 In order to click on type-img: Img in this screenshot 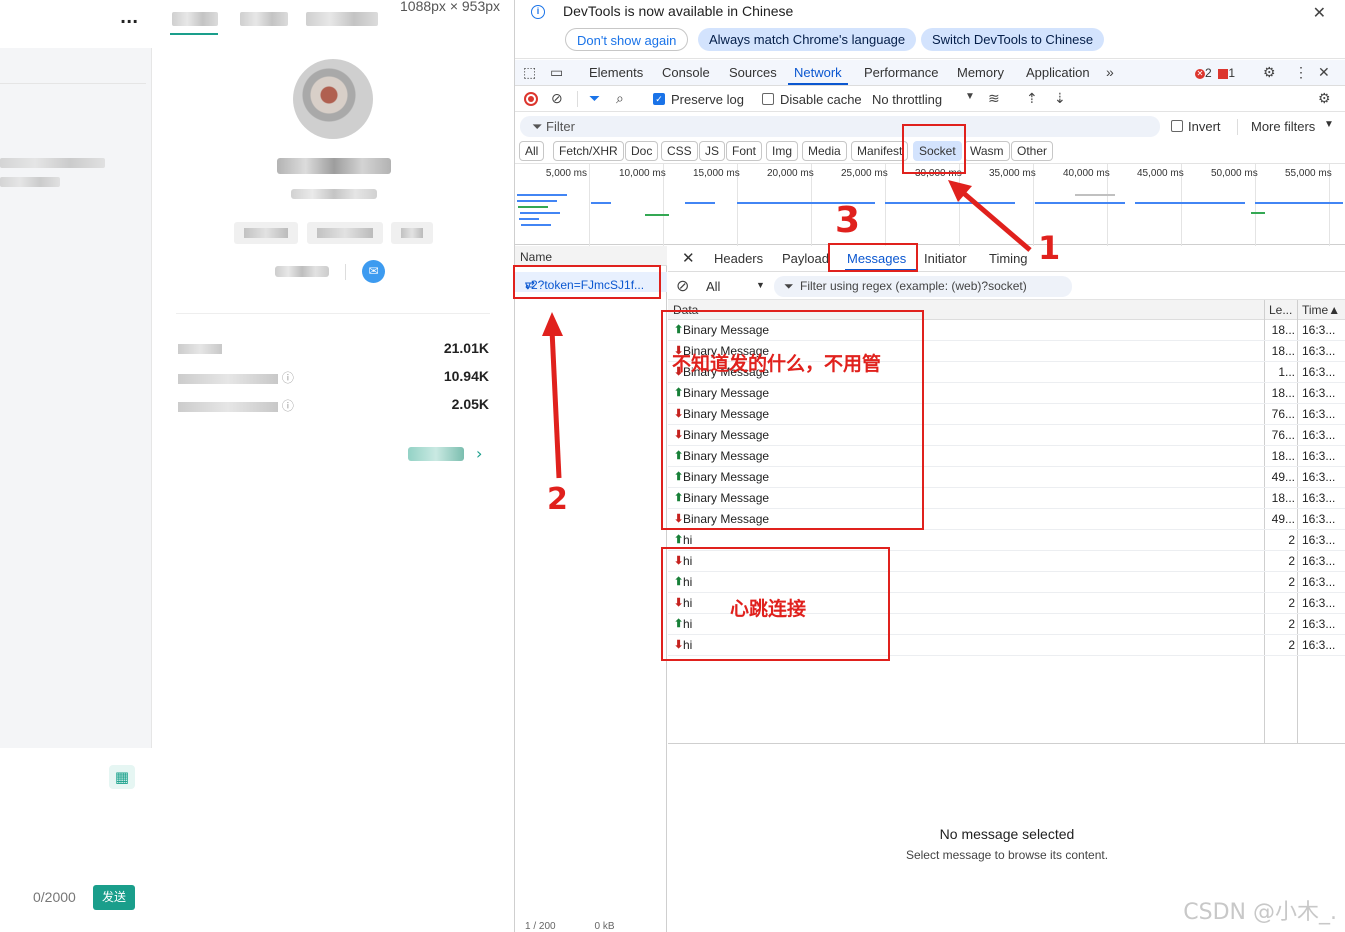, I will do `click(782, 151)`.